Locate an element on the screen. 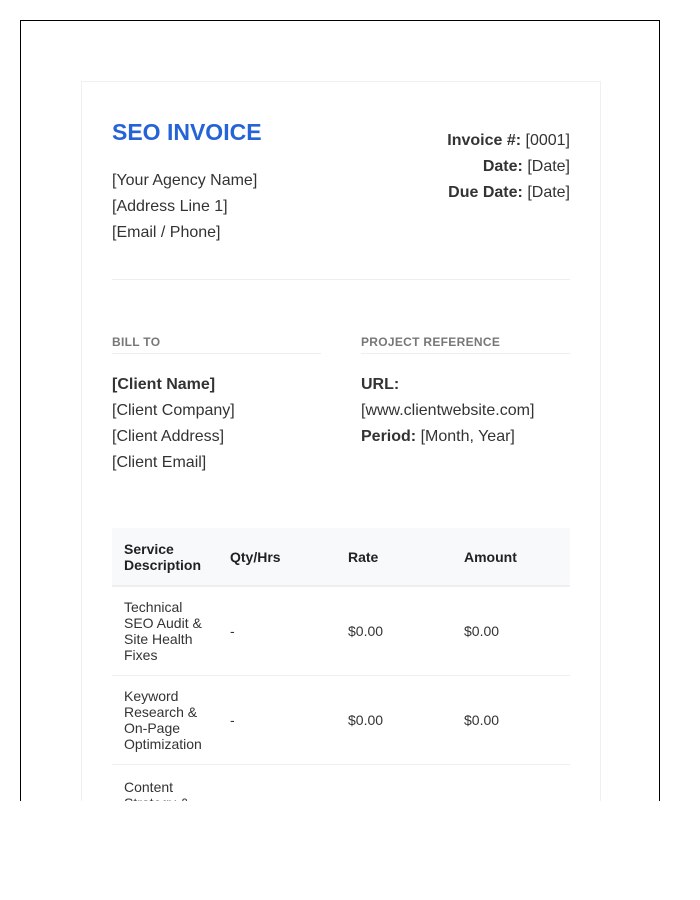 This screenshot has width=700, height=900. invoice-date-row: Date: [Date] is located at coordinates (508, 167).